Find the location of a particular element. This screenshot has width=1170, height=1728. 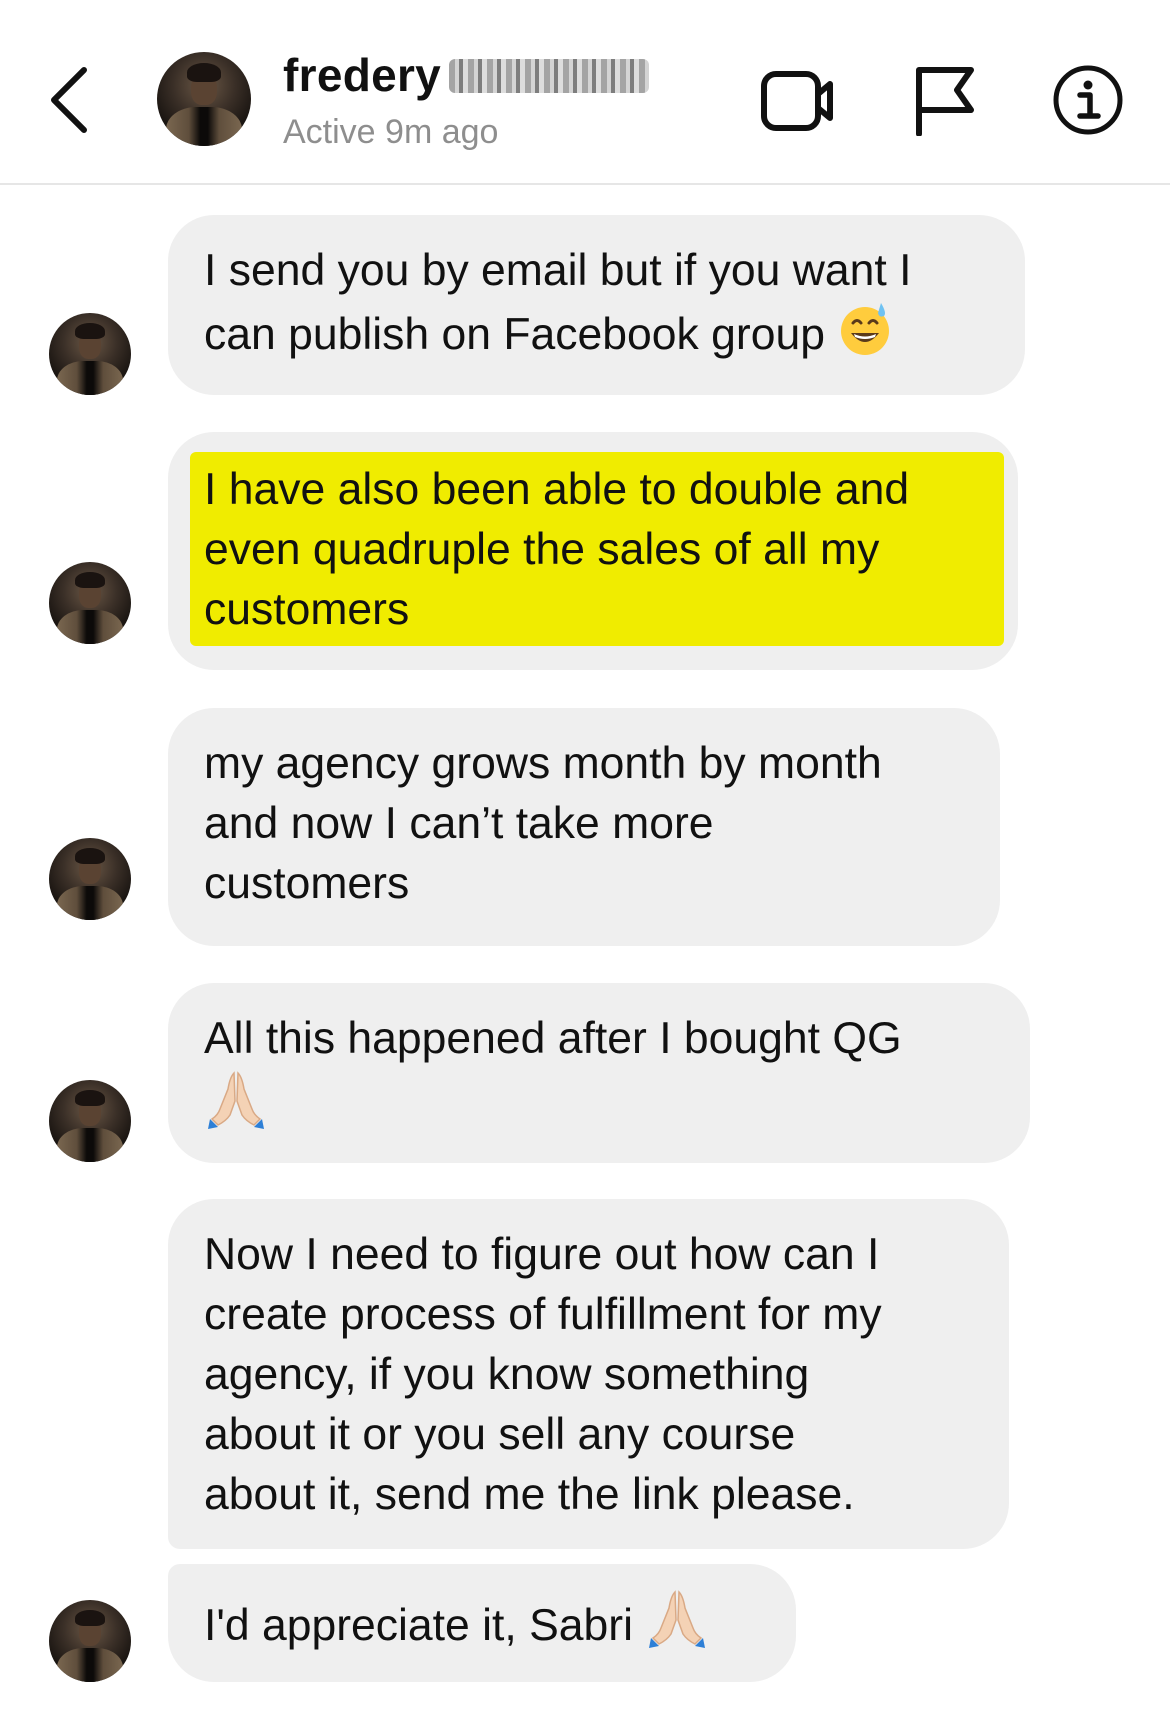

message-line: and now I can’t take more is located at coordinates (459, 823).